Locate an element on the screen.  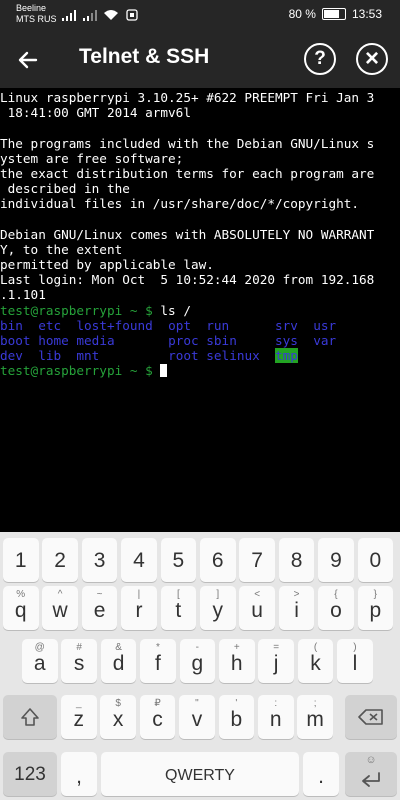
help-icon: ? is located at coordinates (320, 58).